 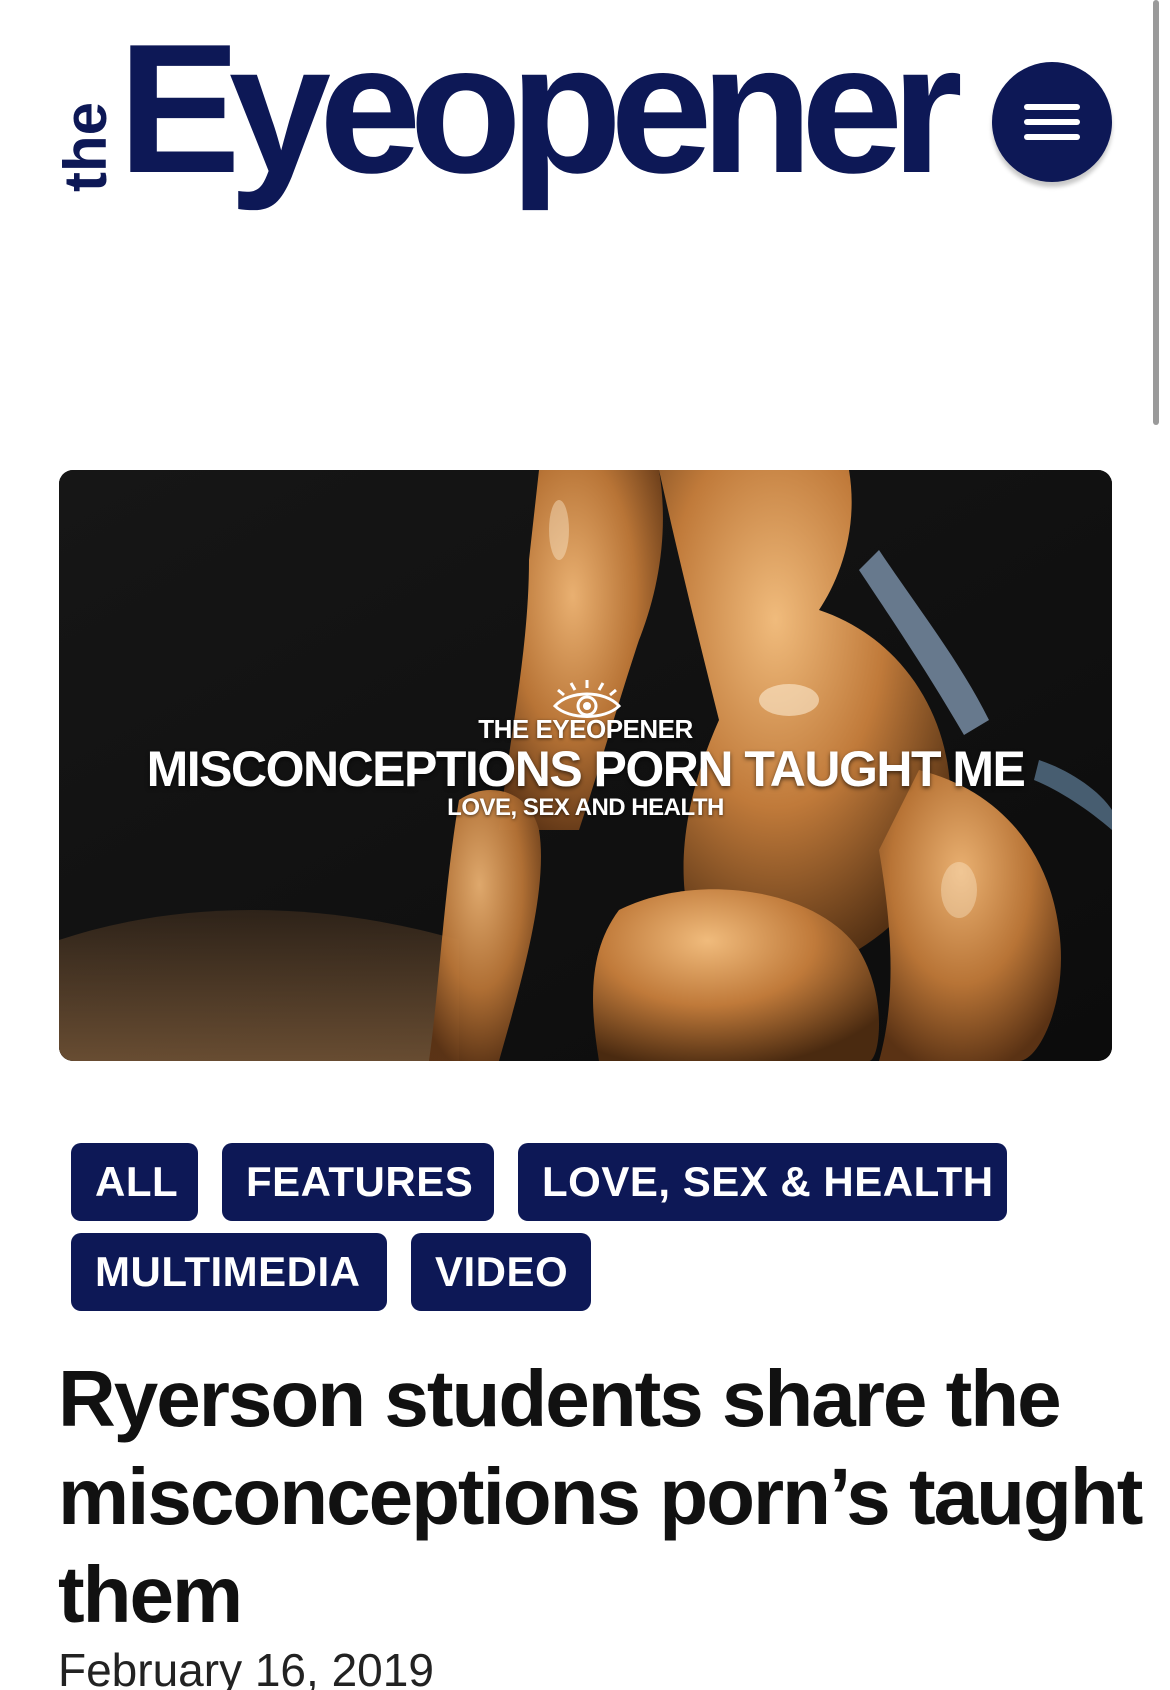 I want to click on site-logo: the Eyeopener, so click(x=507, y=115).